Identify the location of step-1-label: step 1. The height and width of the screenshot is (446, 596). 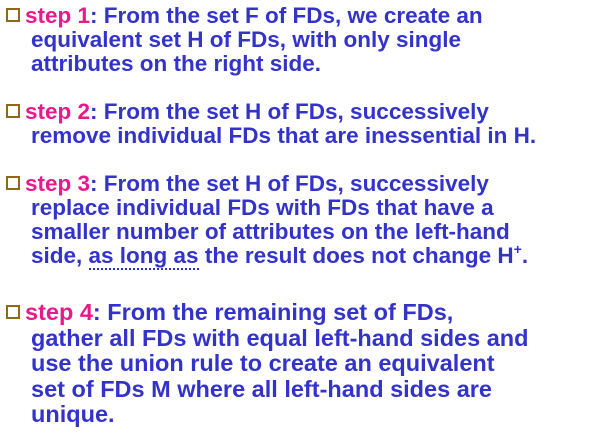
(58, 15).